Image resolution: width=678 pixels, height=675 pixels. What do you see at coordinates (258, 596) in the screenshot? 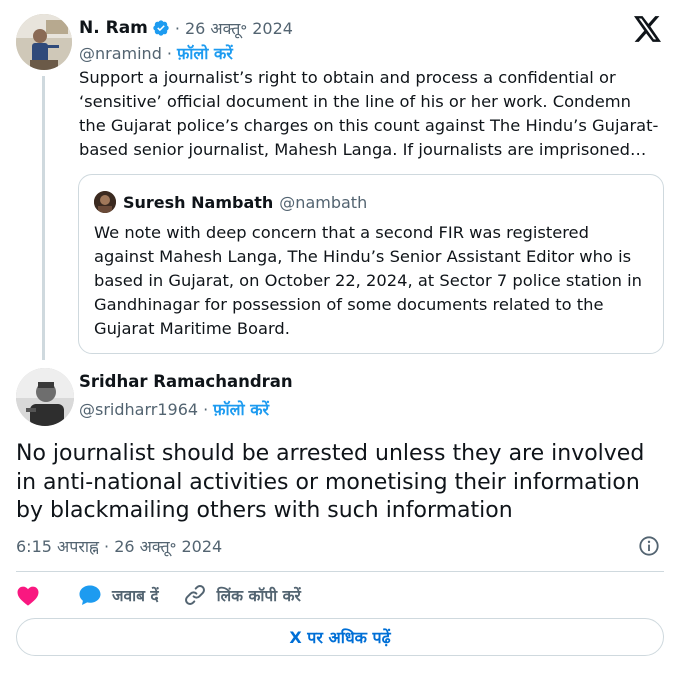
I see `copy-link-label: लिंक कॉपी करें` at bounding box center [258, 596].